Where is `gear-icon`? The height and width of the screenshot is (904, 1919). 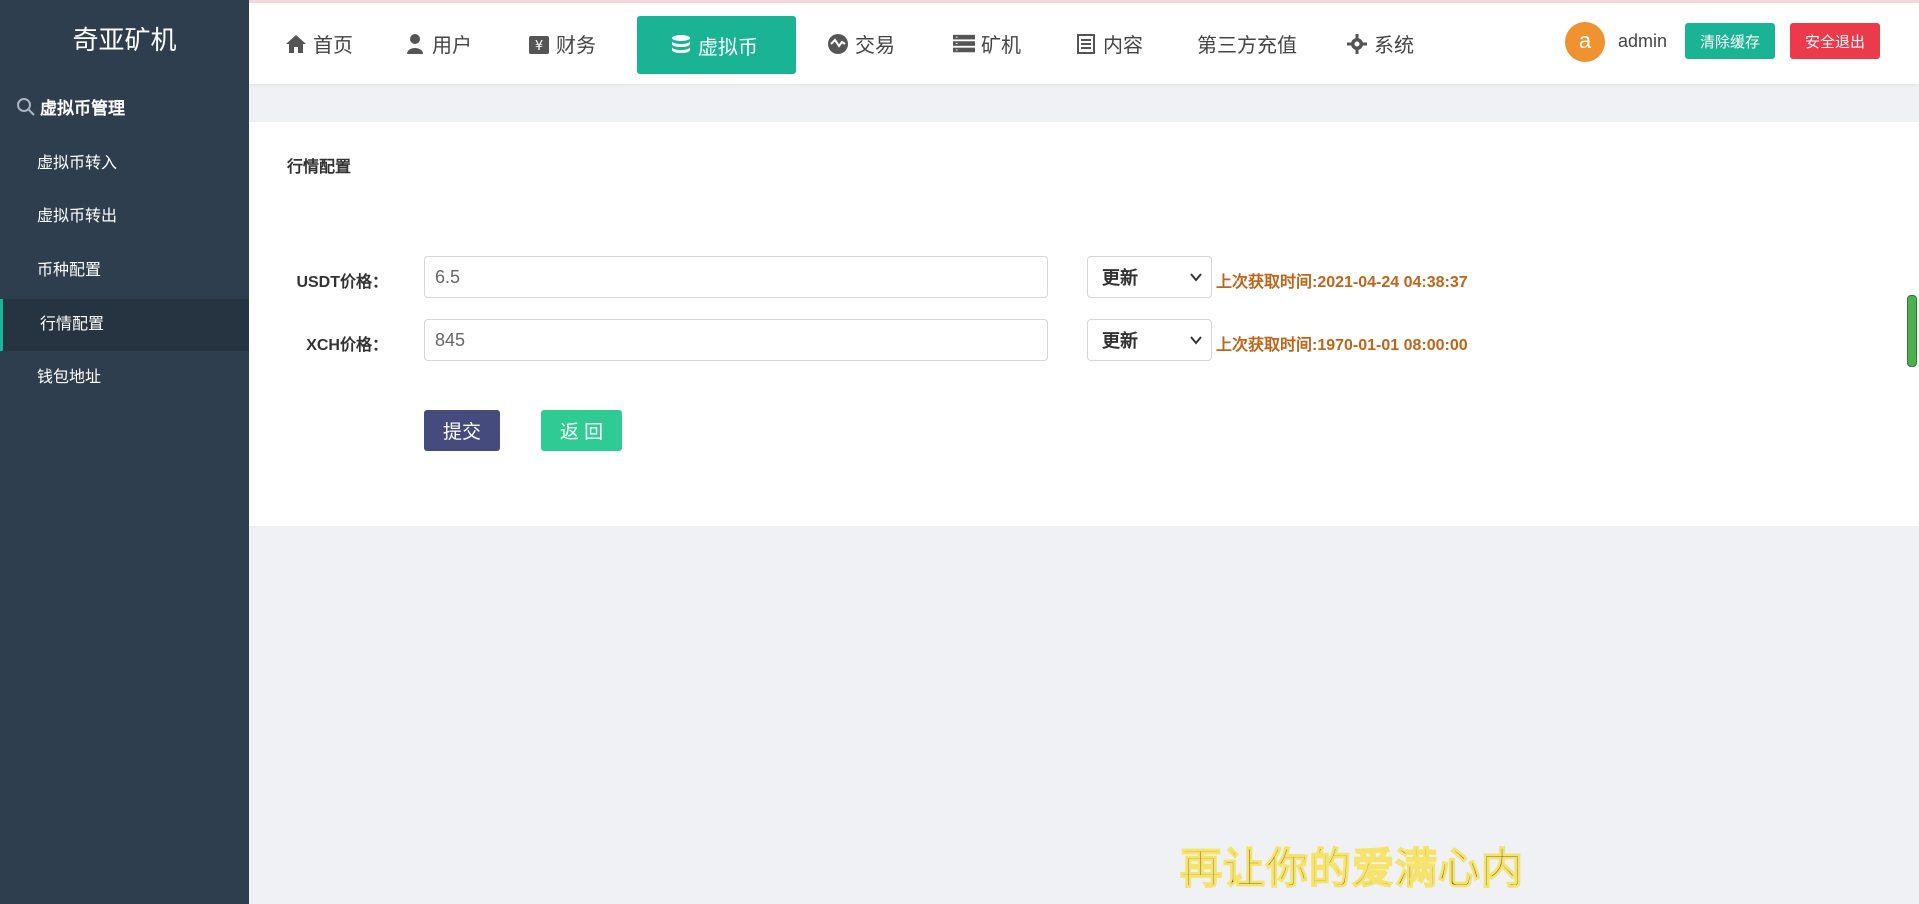
gear-icon is located at coordinates (1357, 44).